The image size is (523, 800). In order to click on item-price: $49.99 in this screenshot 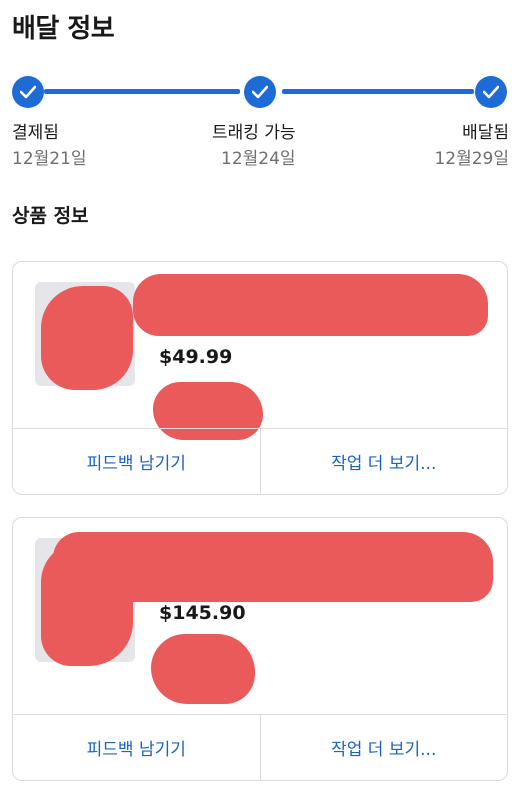, I will do `click(196, 357)`.